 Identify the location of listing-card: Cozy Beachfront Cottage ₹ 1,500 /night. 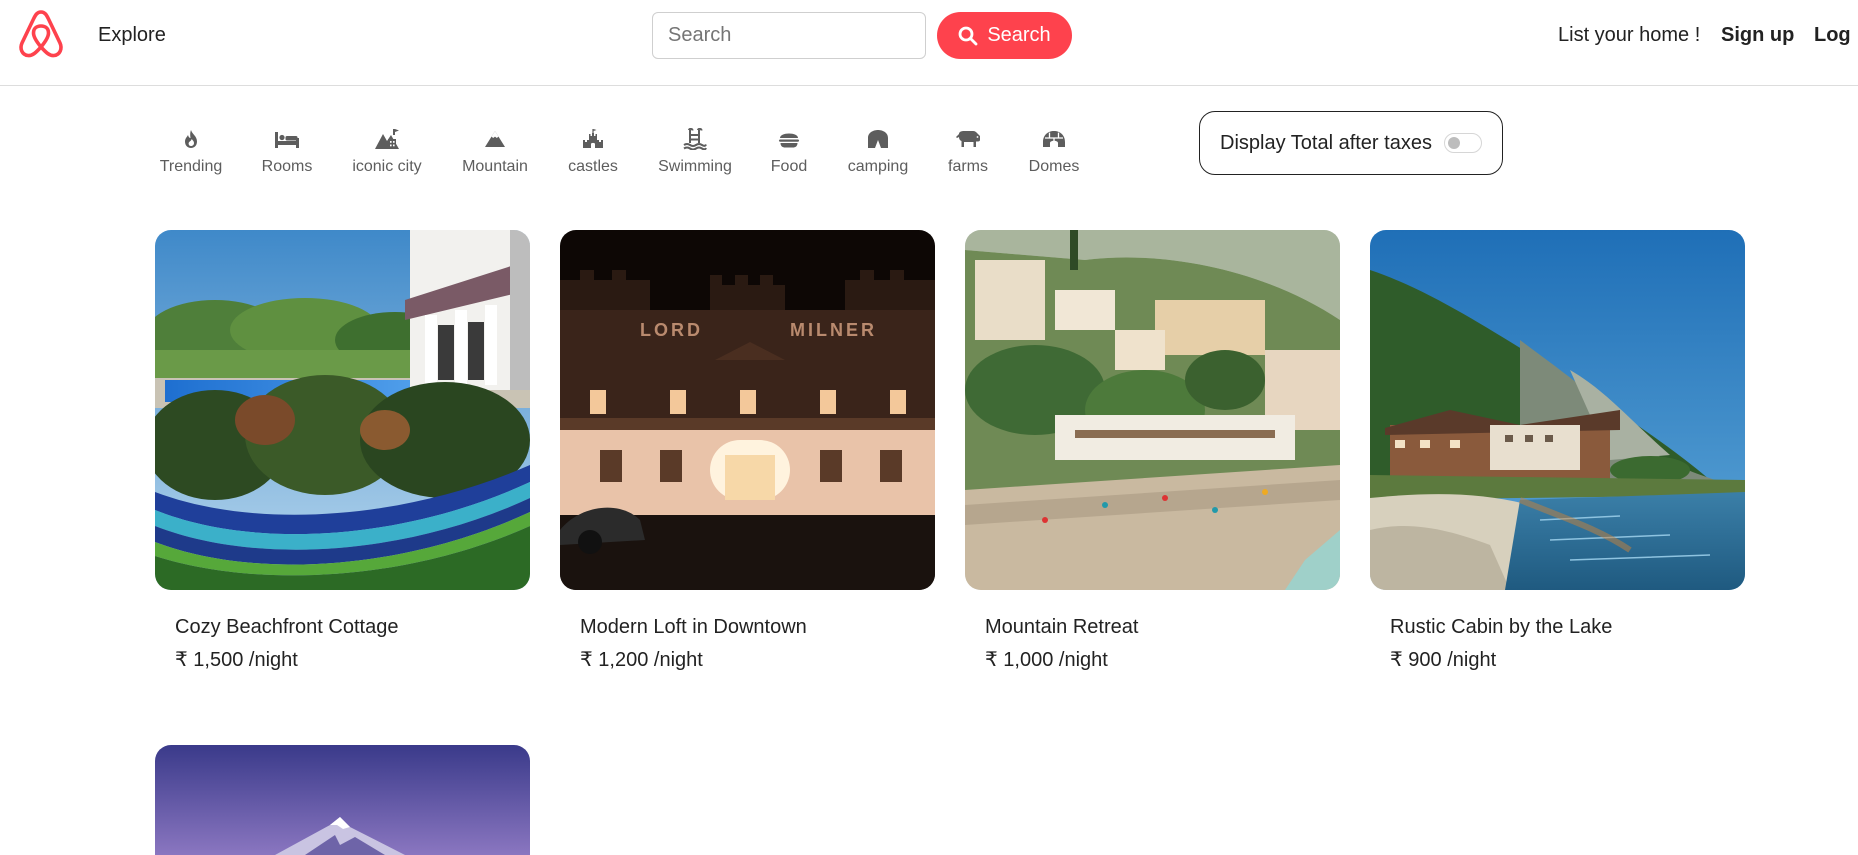
(342, 451).